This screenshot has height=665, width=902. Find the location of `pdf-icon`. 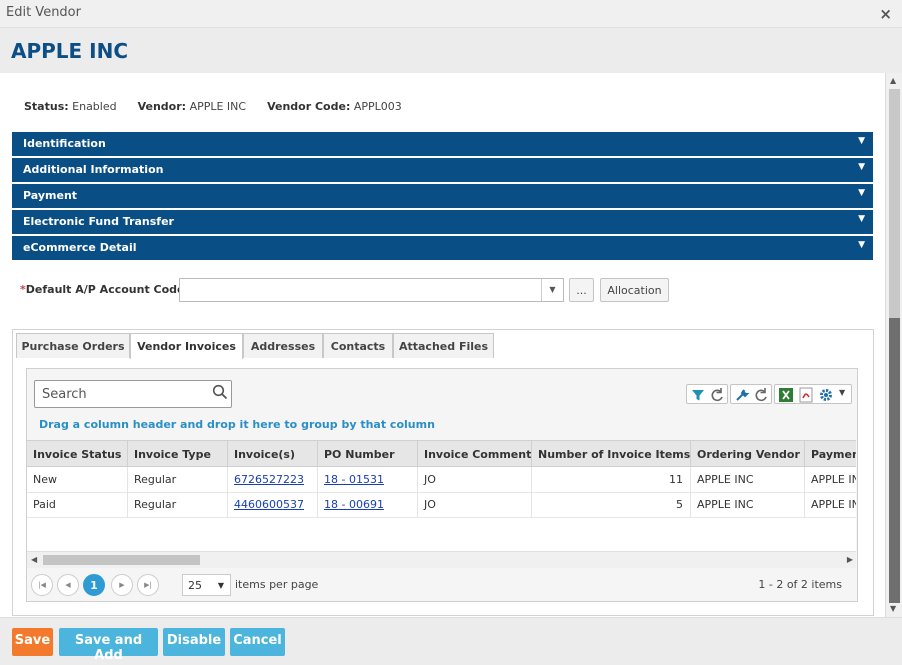

pdf-icon is located at coordinates (806, 395).